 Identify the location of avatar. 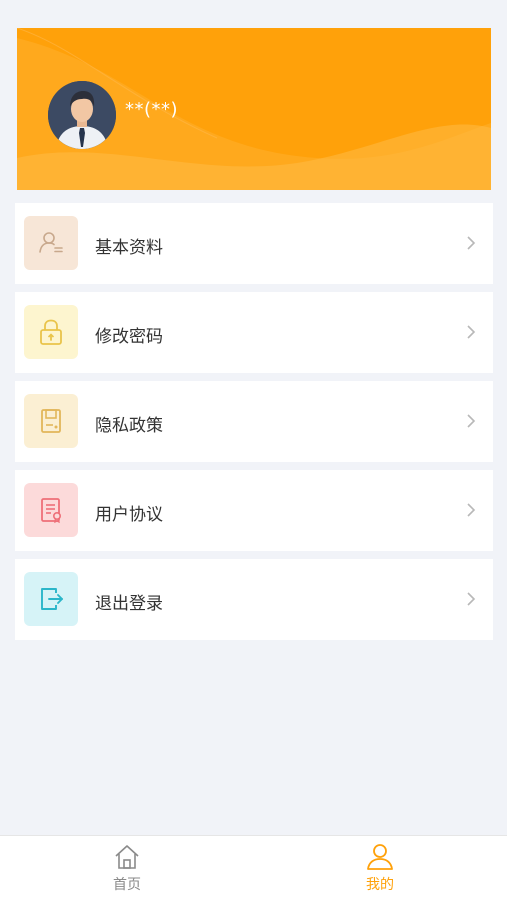
(82, 115).